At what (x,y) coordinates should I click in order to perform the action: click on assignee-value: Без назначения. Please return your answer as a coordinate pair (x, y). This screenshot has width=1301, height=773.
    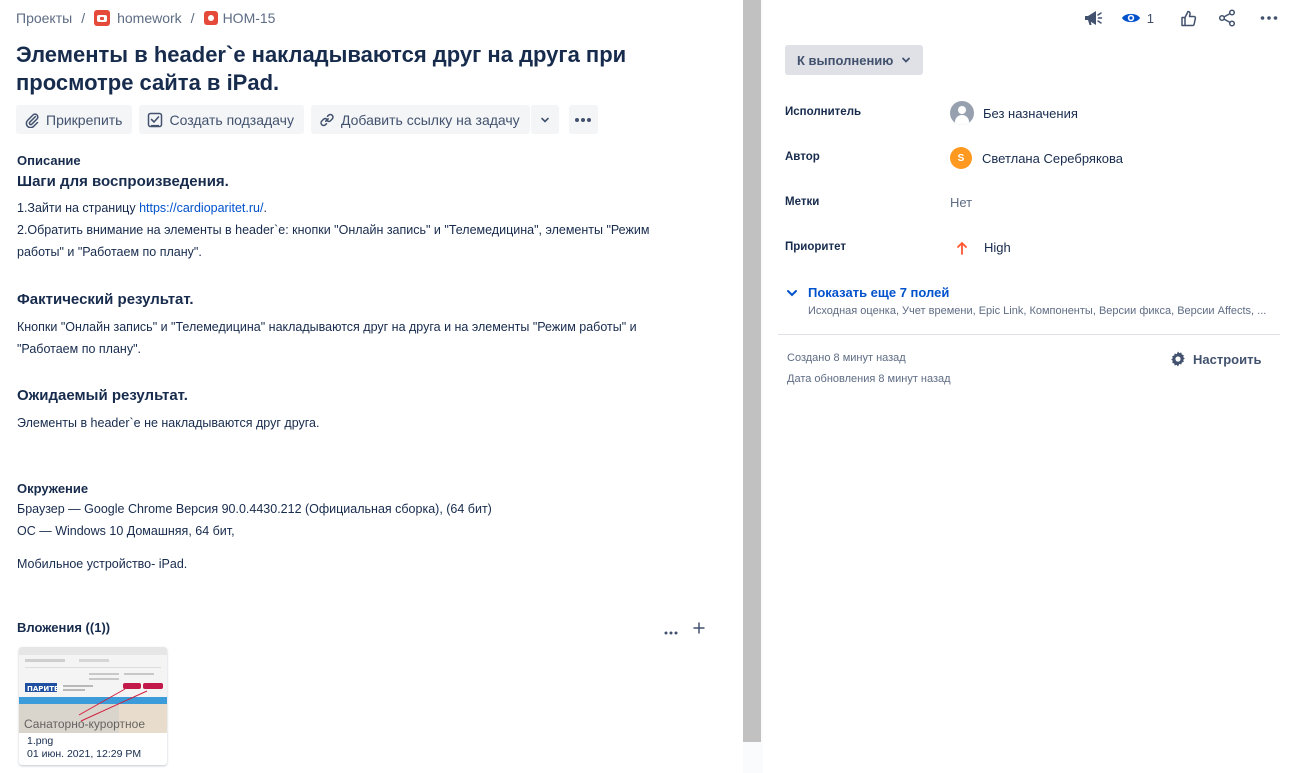
    Looking at the image, I should click on (1030, 113).